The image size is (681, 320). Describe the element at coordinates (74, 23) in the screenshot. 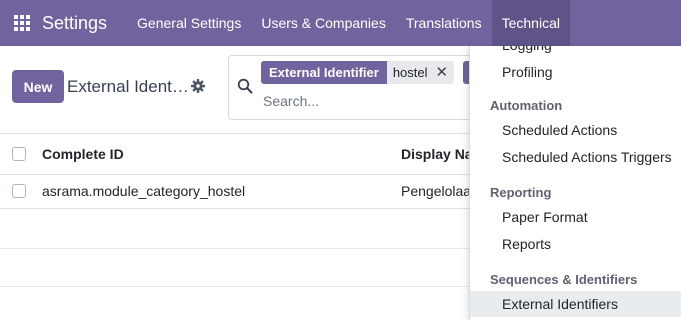

I see `app-brand: Settings` at that location.